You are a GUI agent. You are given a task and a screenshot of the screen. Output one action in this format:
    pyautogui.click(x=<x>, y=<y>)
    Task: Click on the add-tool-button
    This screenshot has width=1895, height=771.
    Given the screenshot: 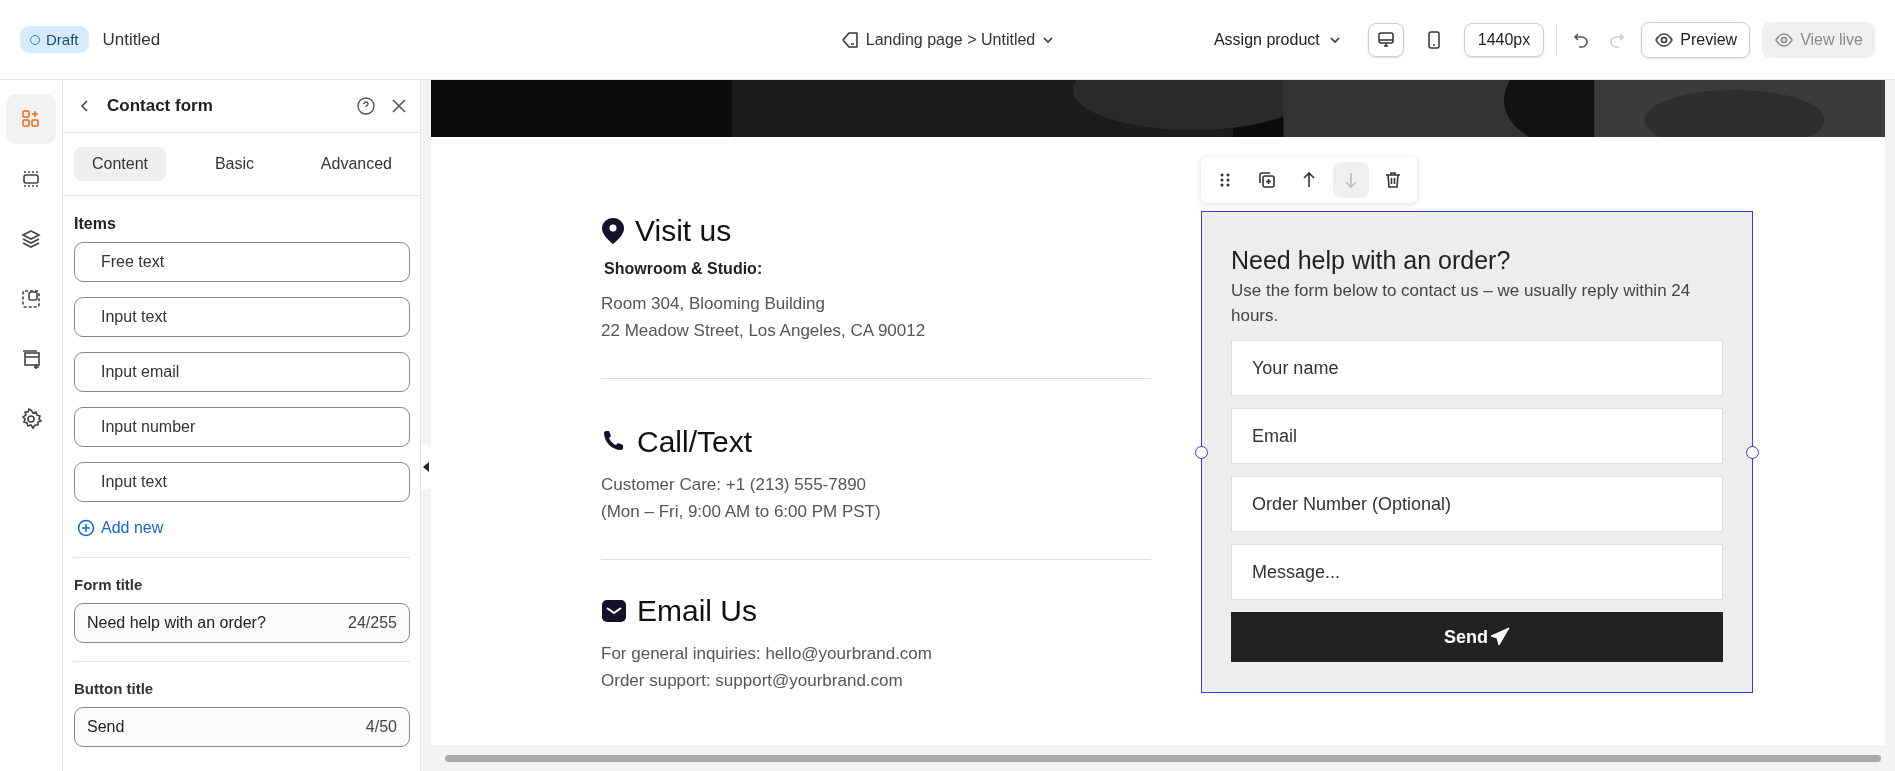 What is the action you would take?
    pyautogui.click(x=31, y=119)
    